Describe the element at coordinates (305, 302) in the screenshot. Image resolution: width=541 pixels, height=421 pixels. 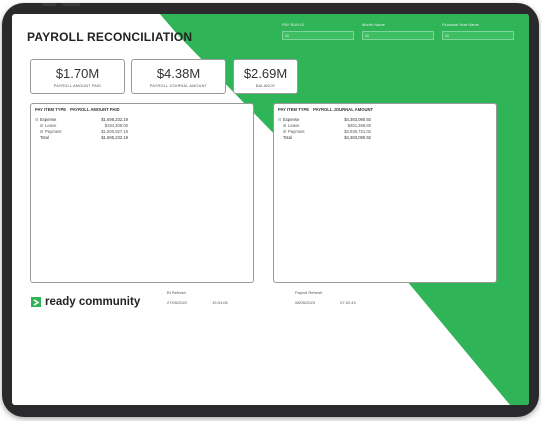
I see `refresh-date: 08/05/2023` at that location.